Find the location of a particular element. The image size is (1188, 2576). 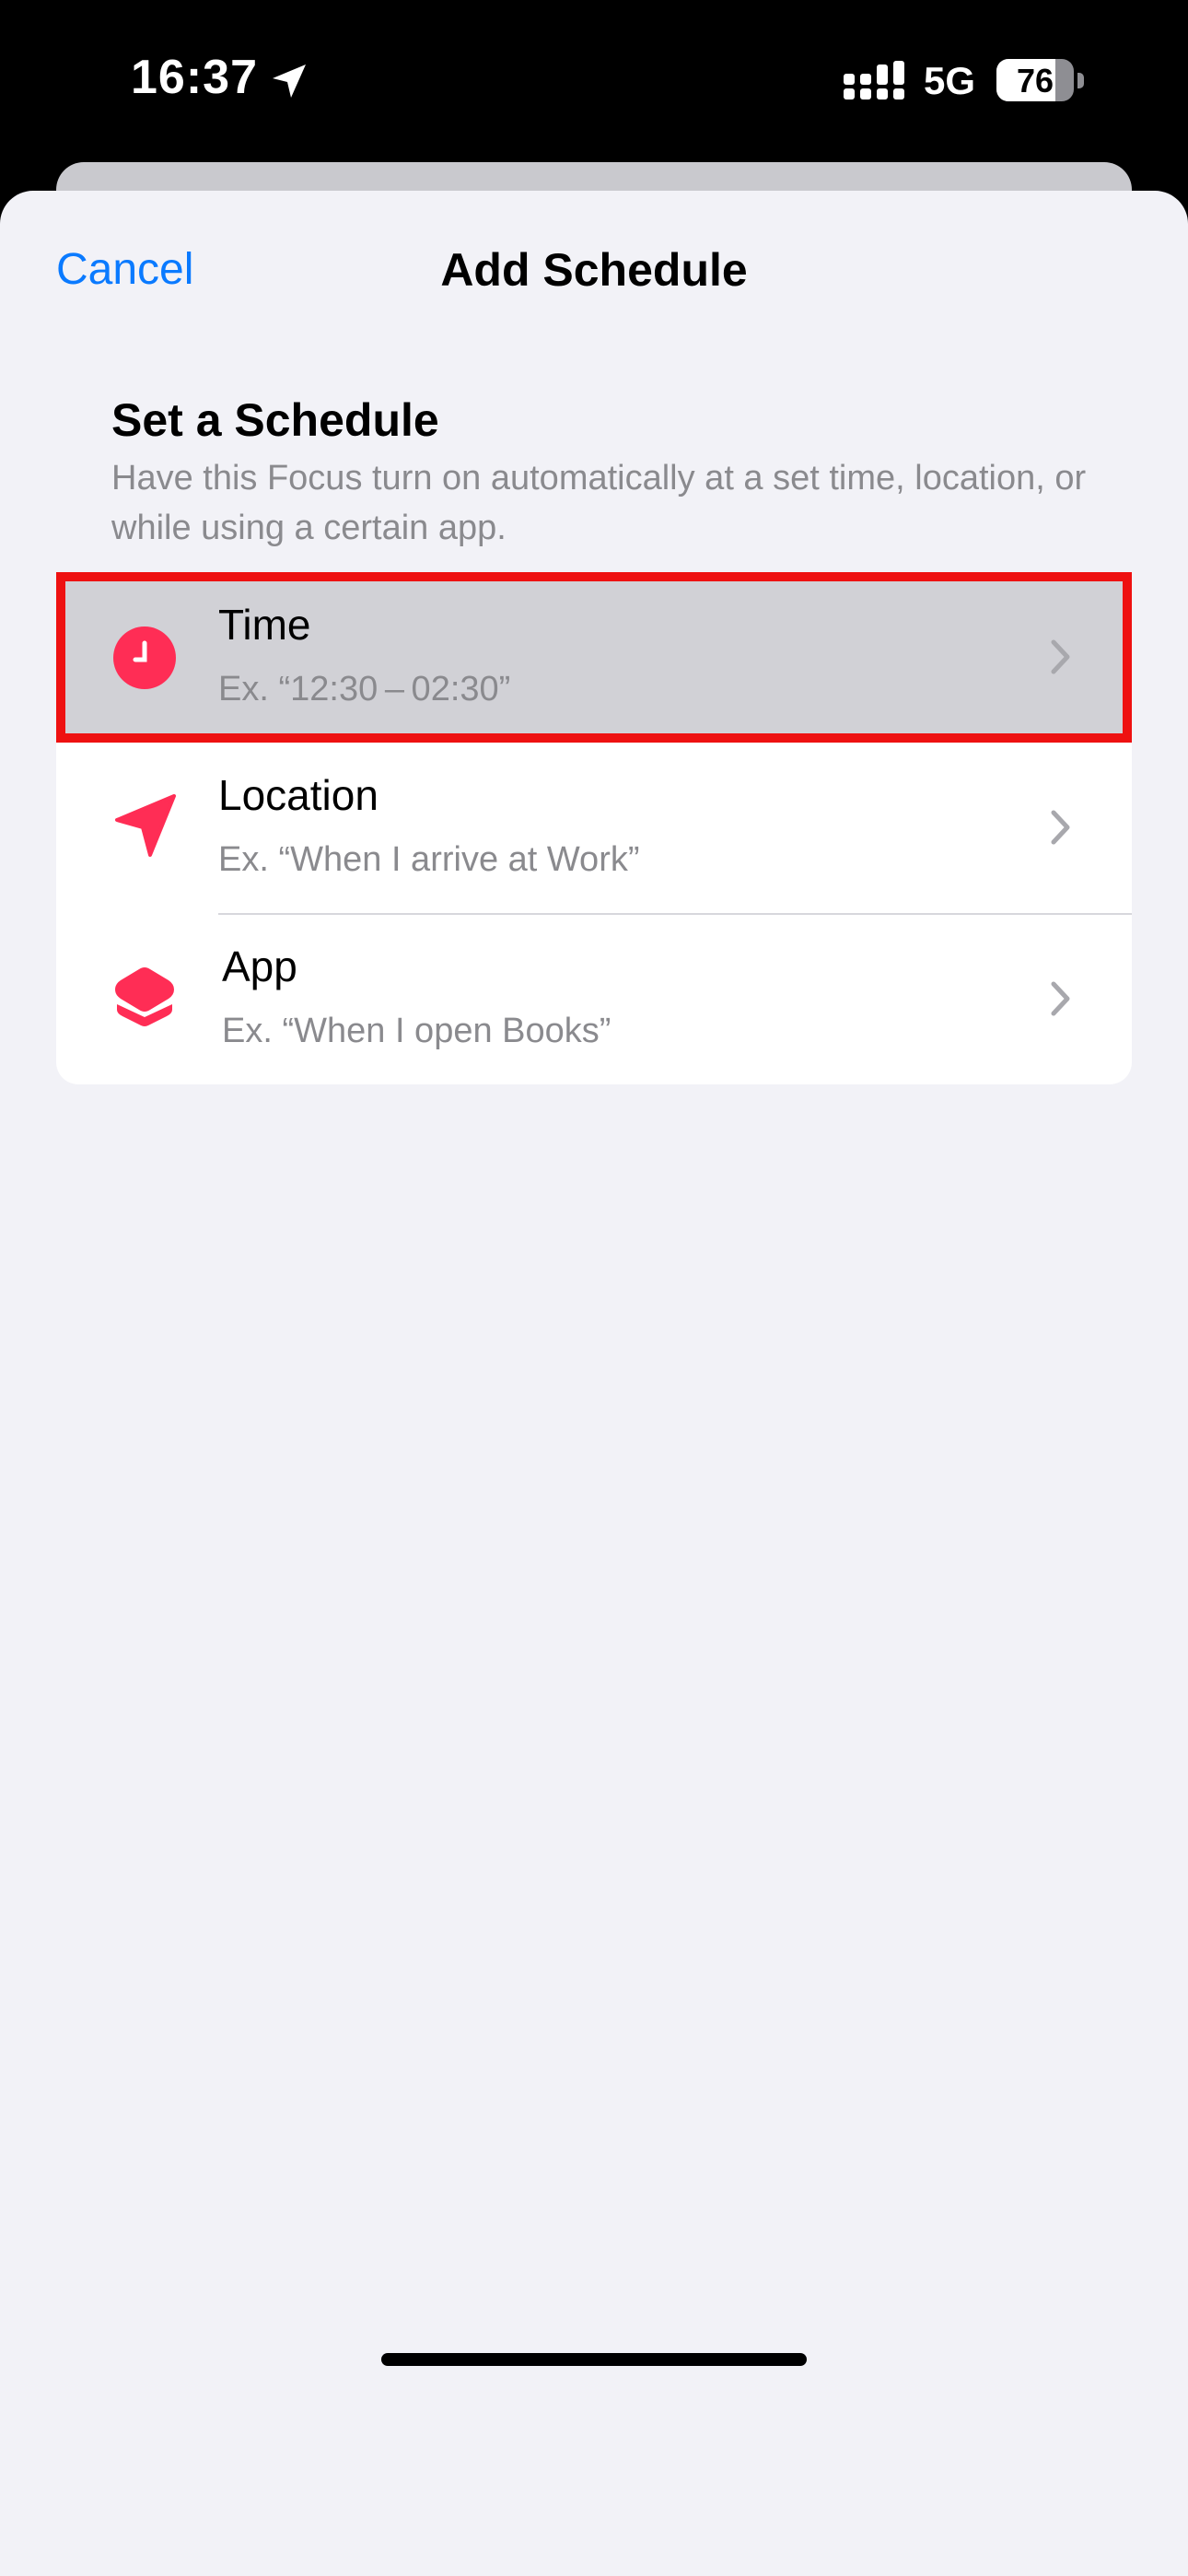

time-option-row: Time Ex. “12:30 – 02:30” is located at coordinates (594, 657).